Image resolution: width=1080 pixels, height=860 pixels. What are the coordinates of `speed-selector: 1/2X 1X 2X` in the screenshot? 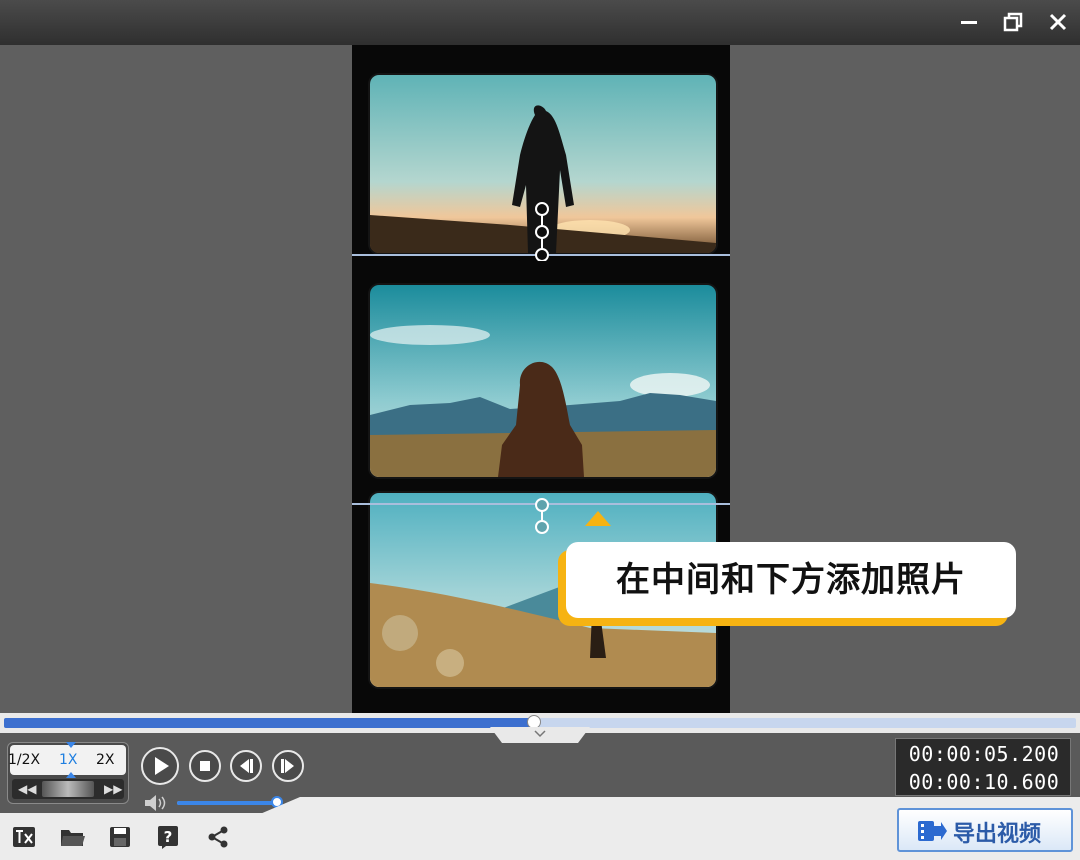 It's located at (67, 760).